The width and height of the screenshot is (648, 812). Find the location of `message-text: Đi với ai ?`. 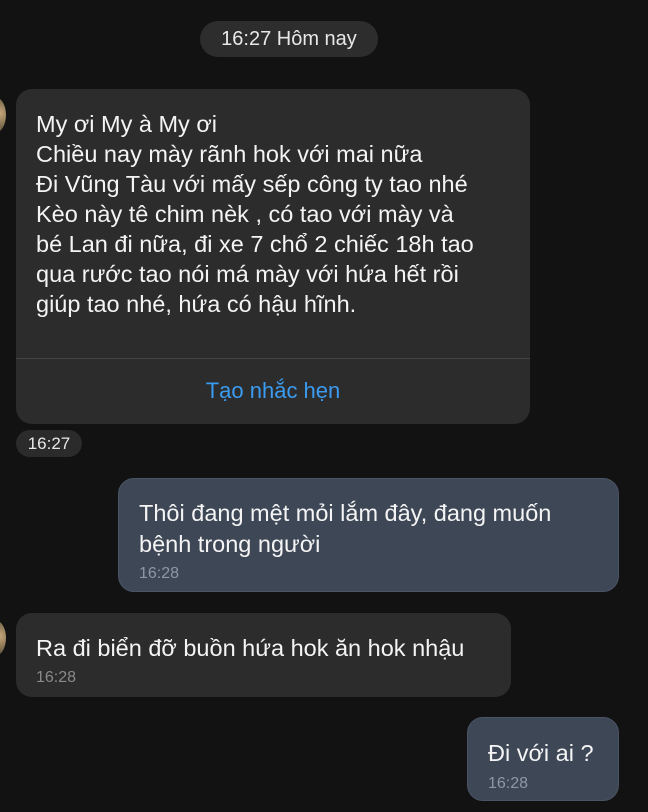

message-text: Đi với ai ? is located at coordinates (541, 753).